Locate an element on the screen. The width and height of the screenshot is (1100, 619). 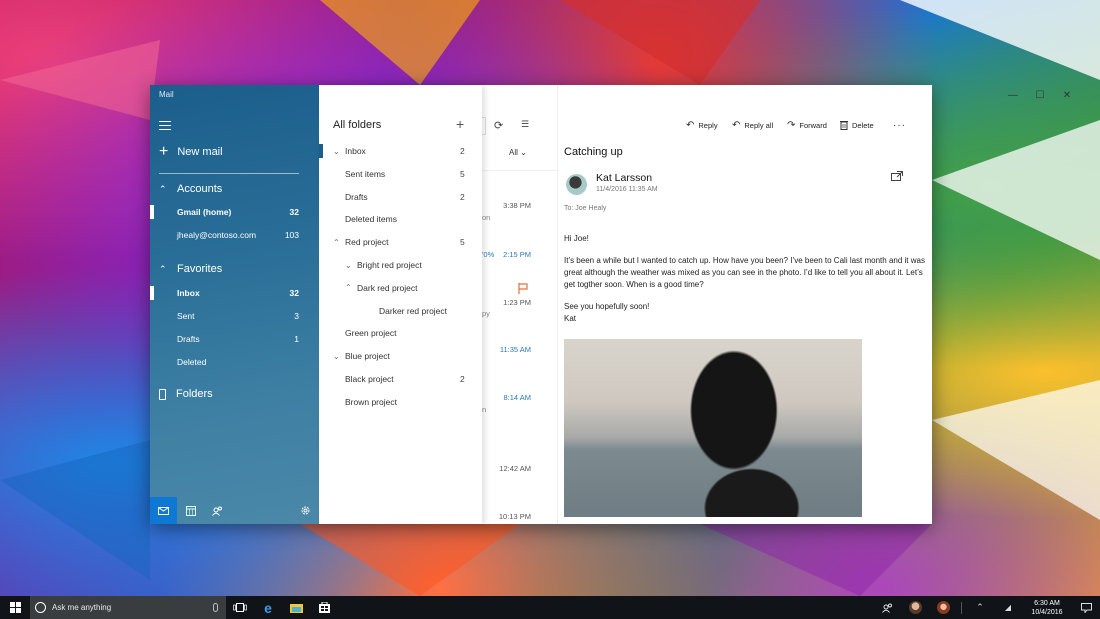
show-hidden-icons-chevron-up-icon: ⌃ is located at coordinates (980, 607).